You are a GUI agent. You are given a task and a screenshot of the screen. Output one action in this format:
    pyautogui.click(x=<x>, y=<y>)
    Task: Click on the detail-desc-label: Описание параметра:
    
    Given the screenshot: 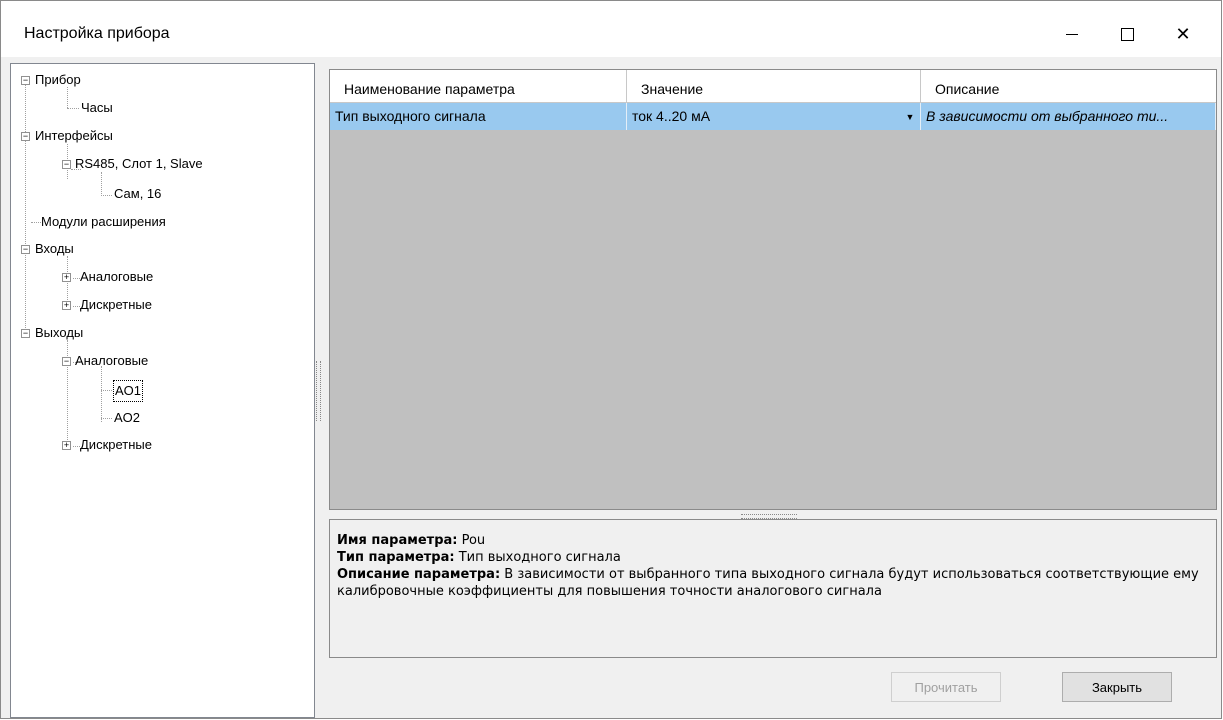 What is the action you would take?
    pyautogui.click(x=419, y=574)
    